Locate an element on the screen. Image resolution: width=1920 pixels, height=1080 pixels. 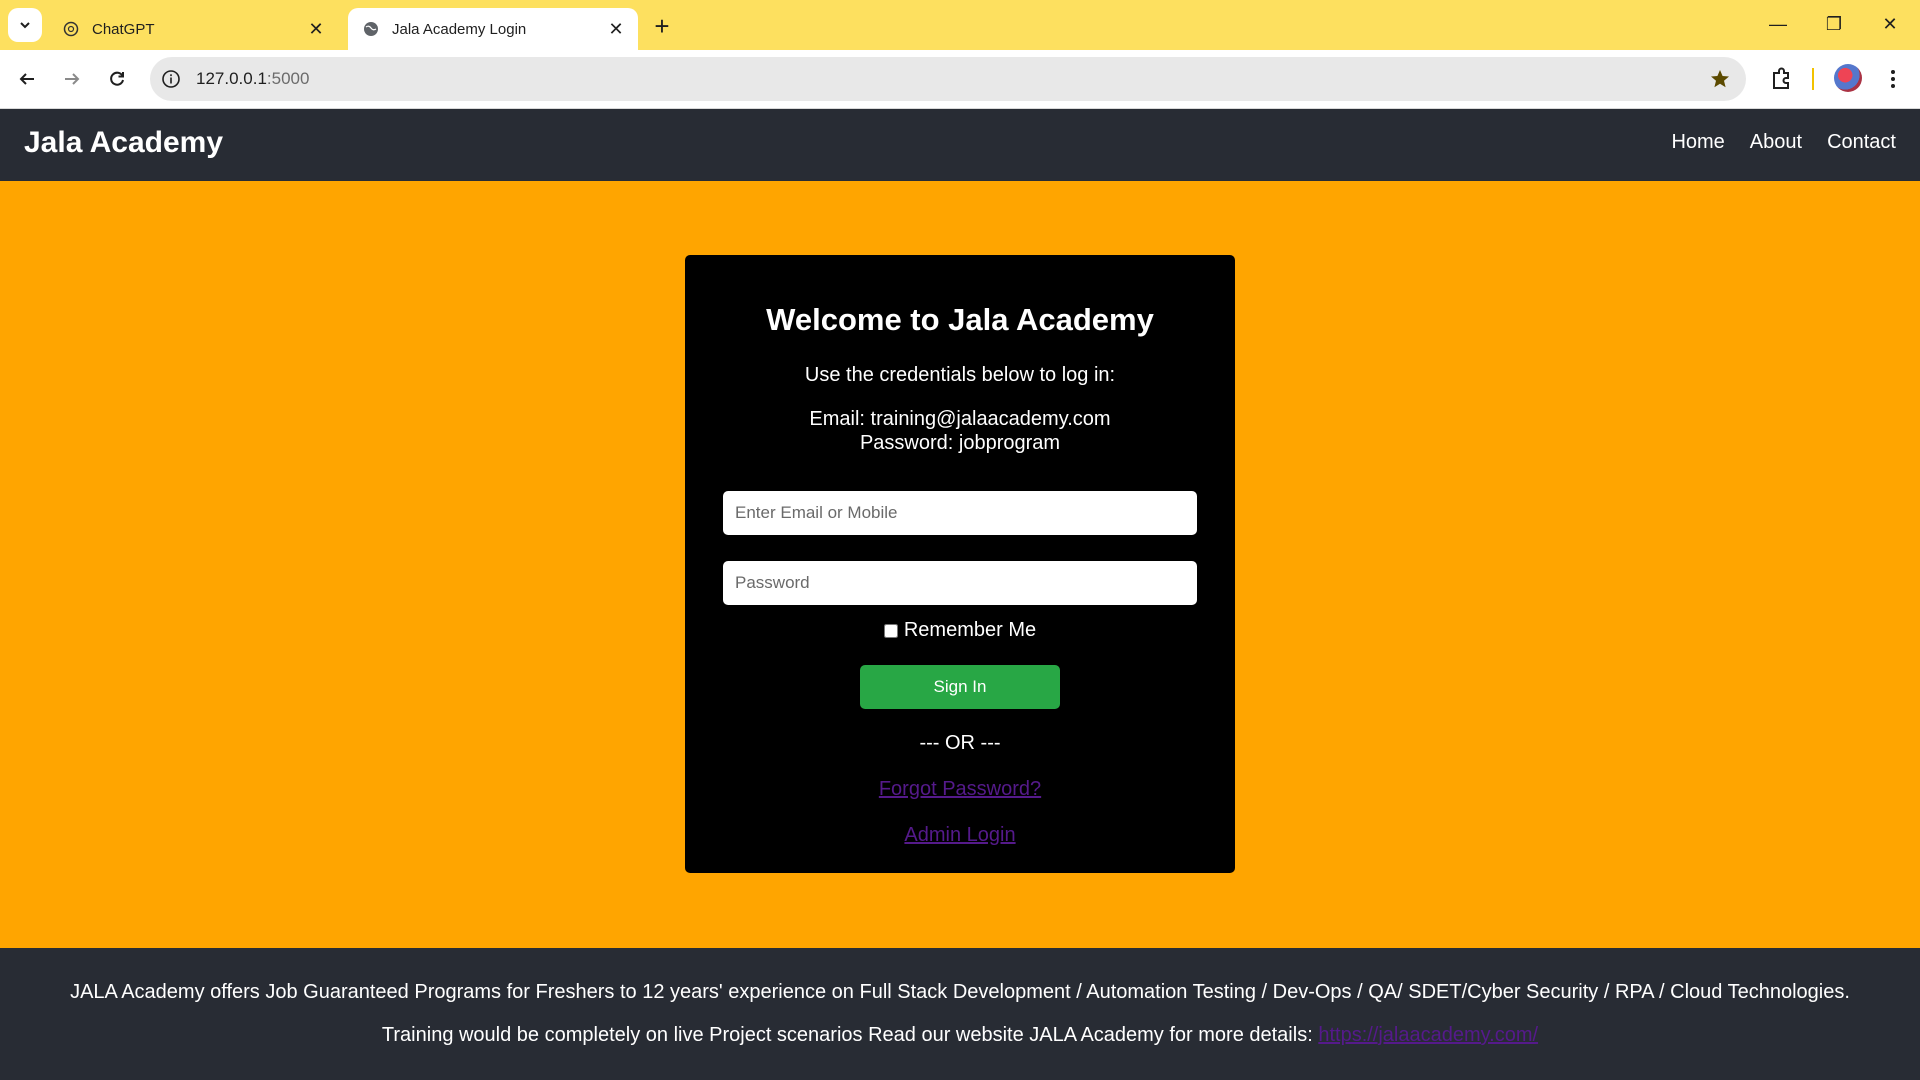
nav-link-about: About is located at coordinates (1776, 142).